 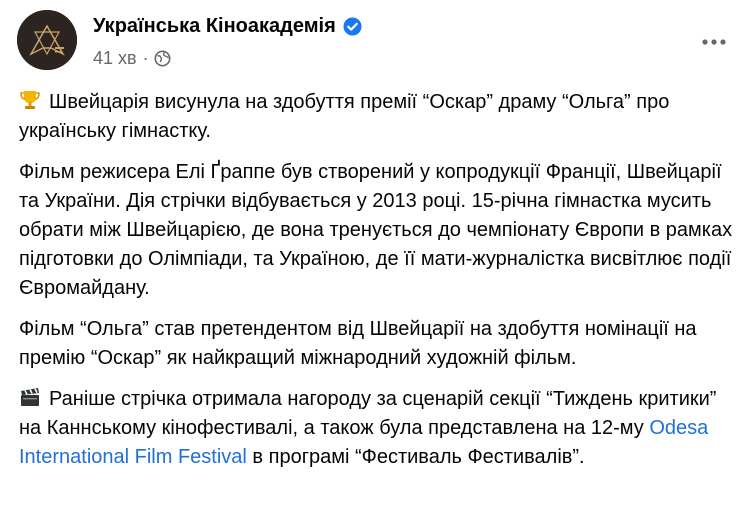 I want to click on trophy-emoji, so click(x=30, y=100).